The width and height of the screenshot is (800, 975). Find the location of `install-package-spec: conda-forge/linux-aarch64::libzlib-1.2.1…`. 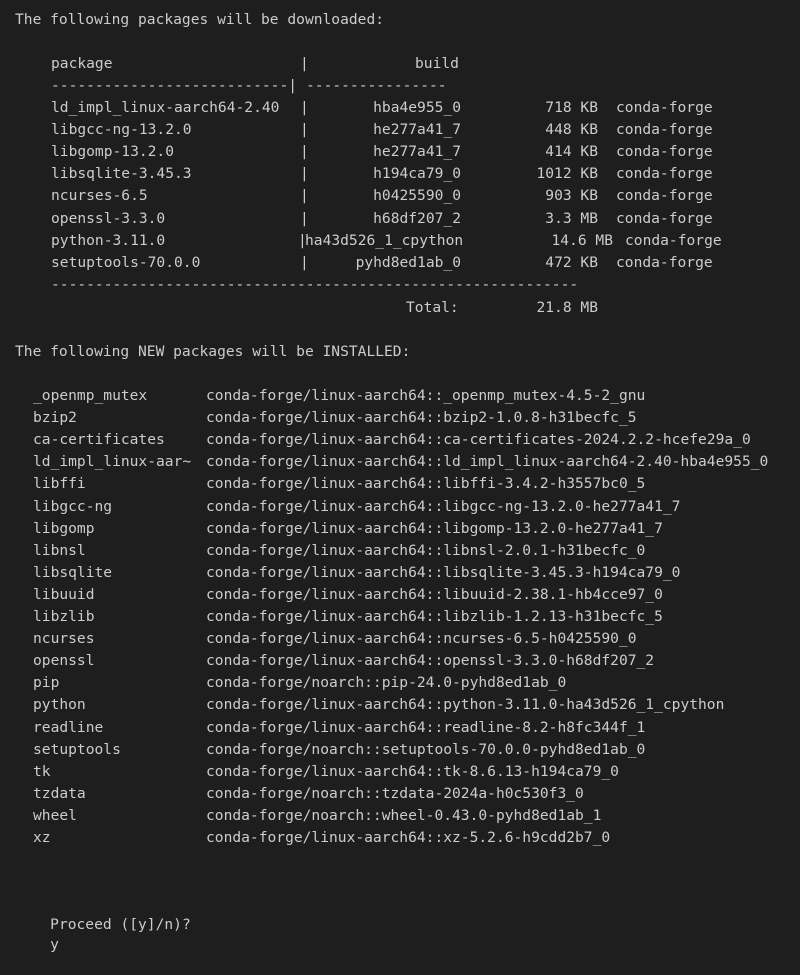

install-package-spec: conda-forge/linux-aarch64::libzlib-1.2.1… is located at coordinates (434, 616).